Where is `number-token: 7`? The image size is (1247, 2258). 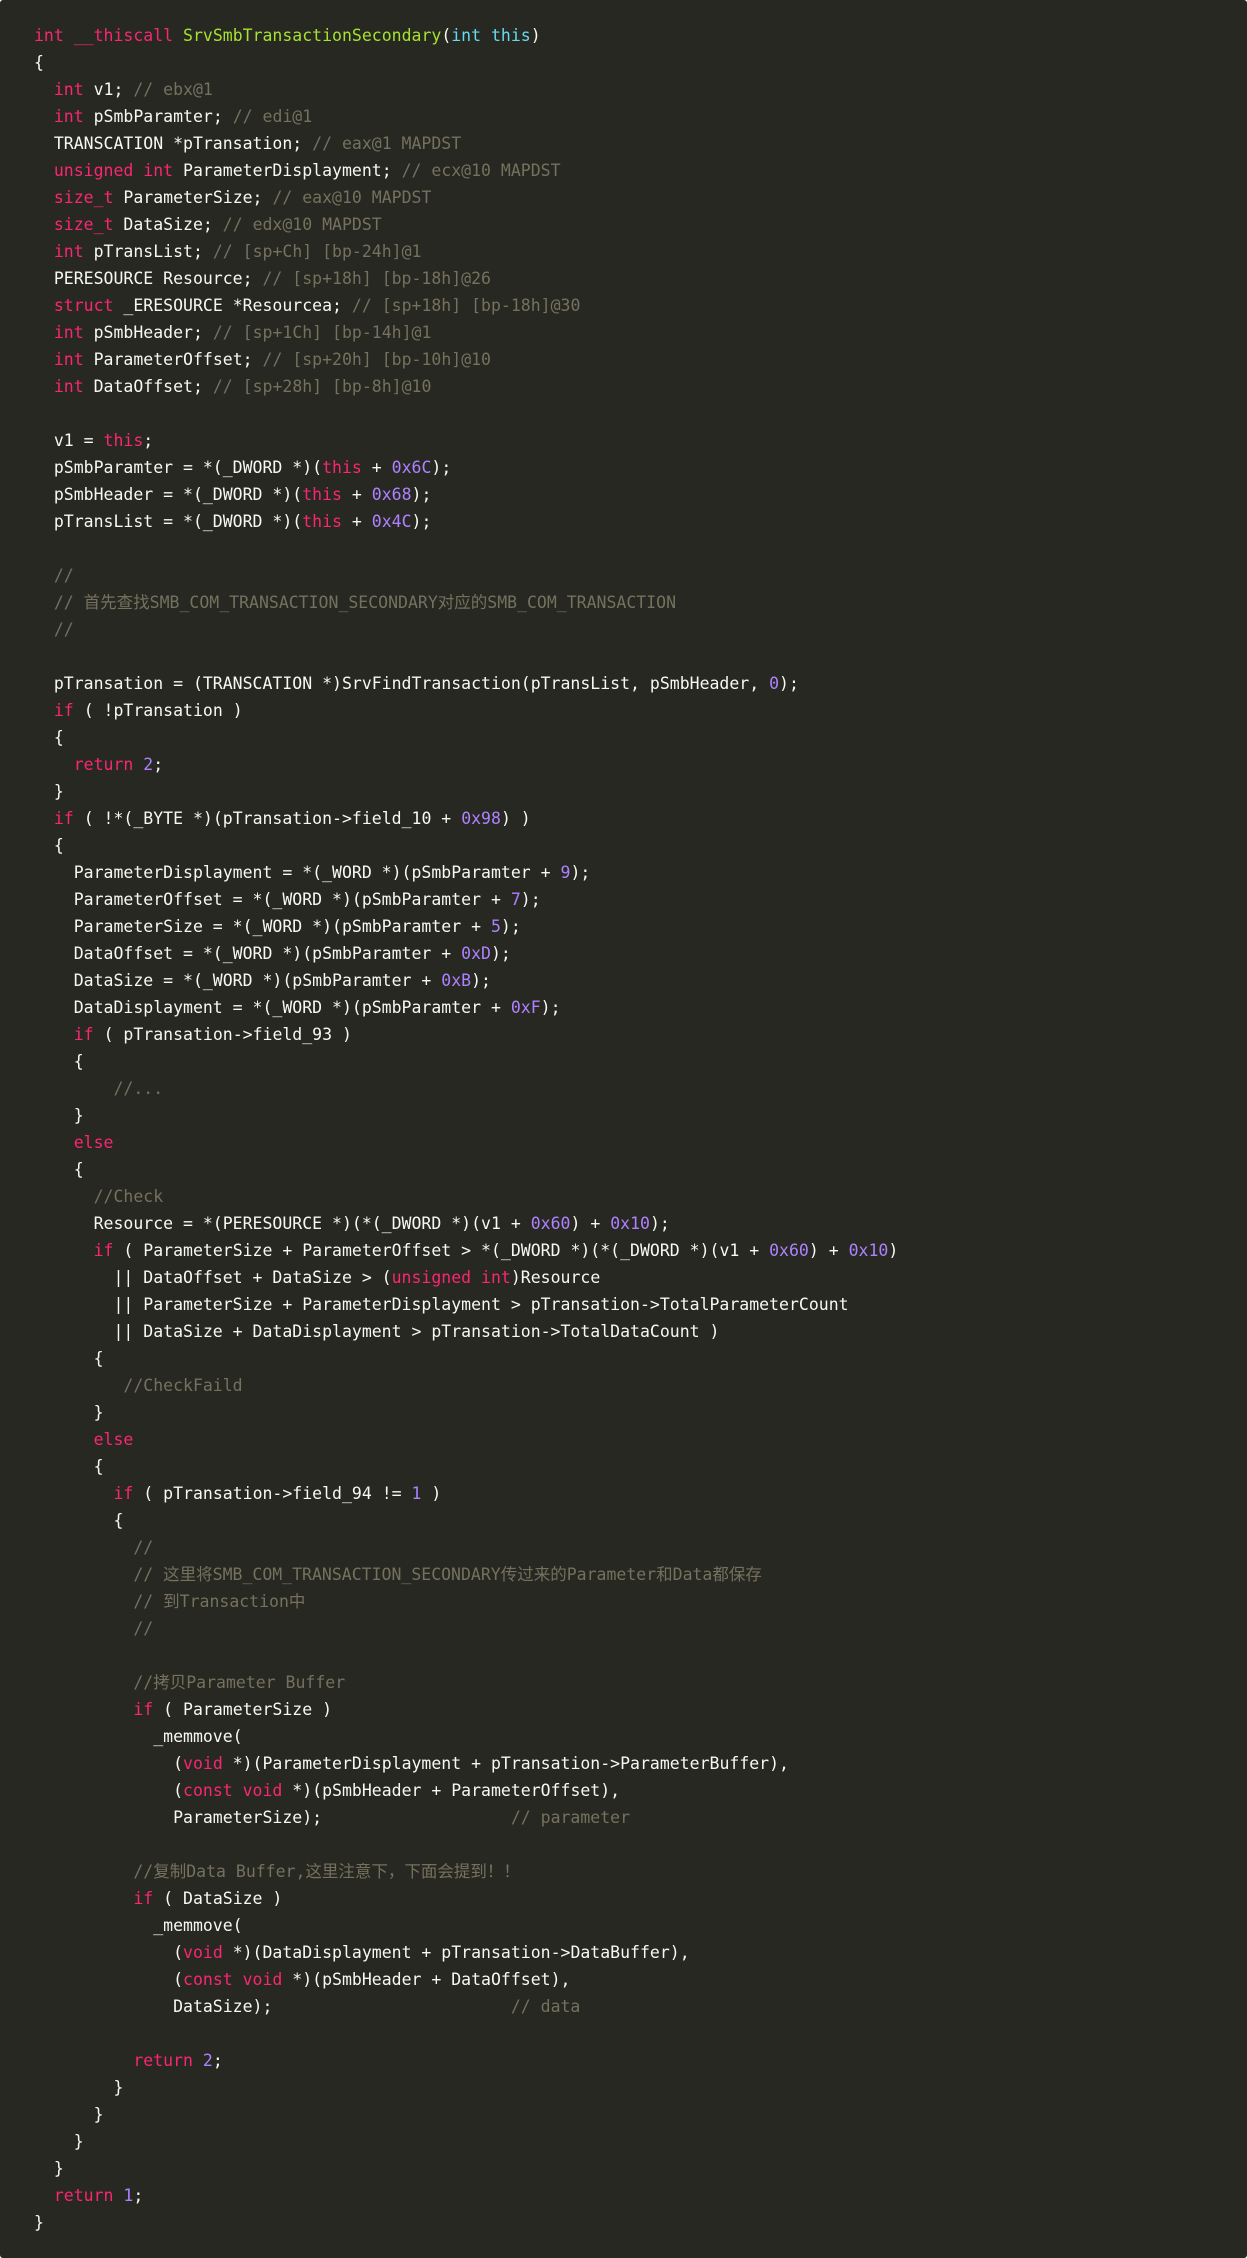 number-token: 7 is located at coordinates (515, 899).